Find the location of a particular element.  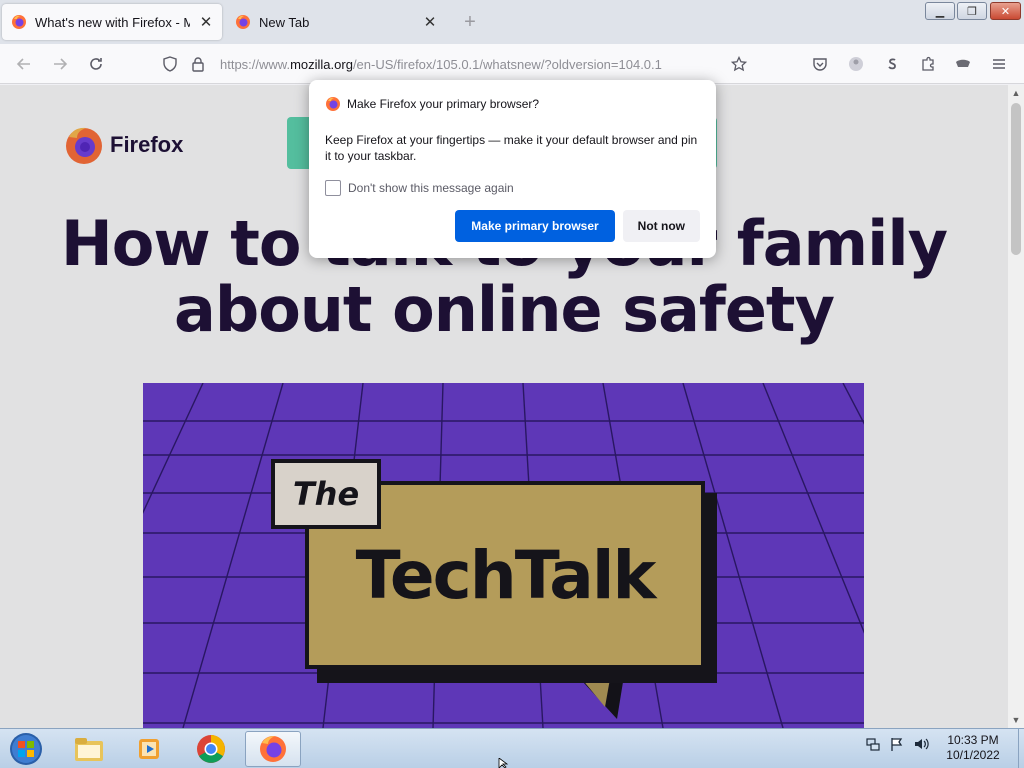

action-center-flag-icon is located at coordinates (897, 744).